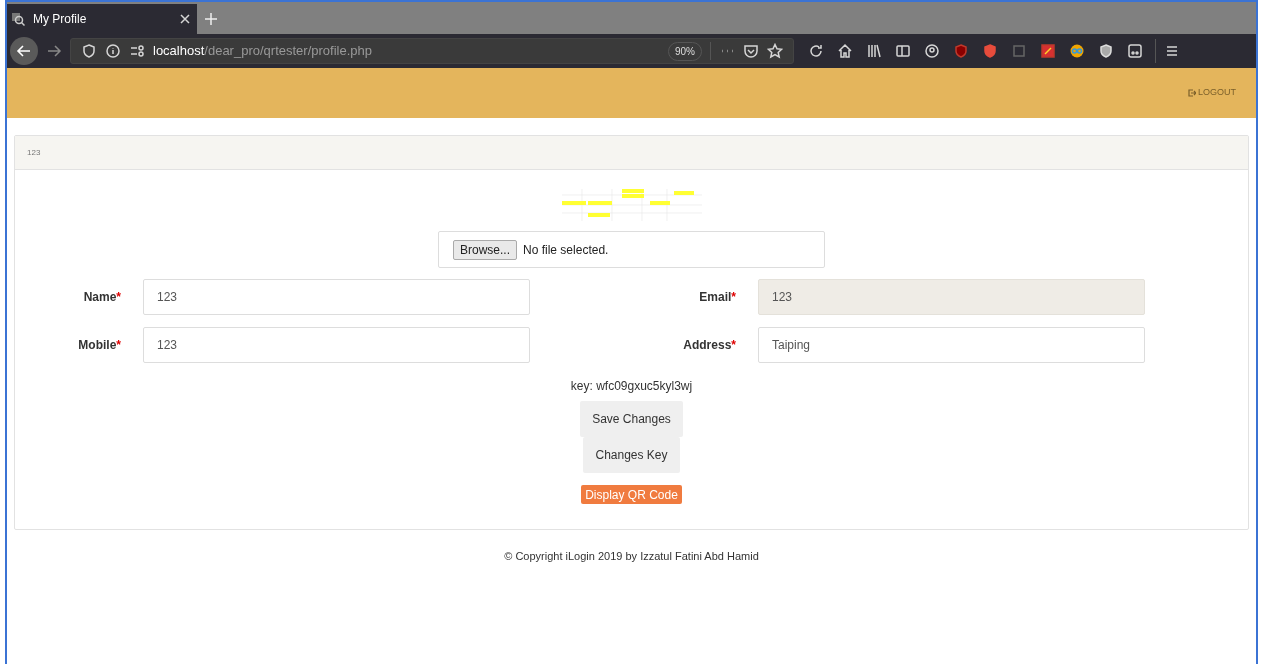 The width and height of the screenshot is (1264, 664). Describe the element at coordinates (775, 51) in the screenshot. I see `star-icon` at that location.